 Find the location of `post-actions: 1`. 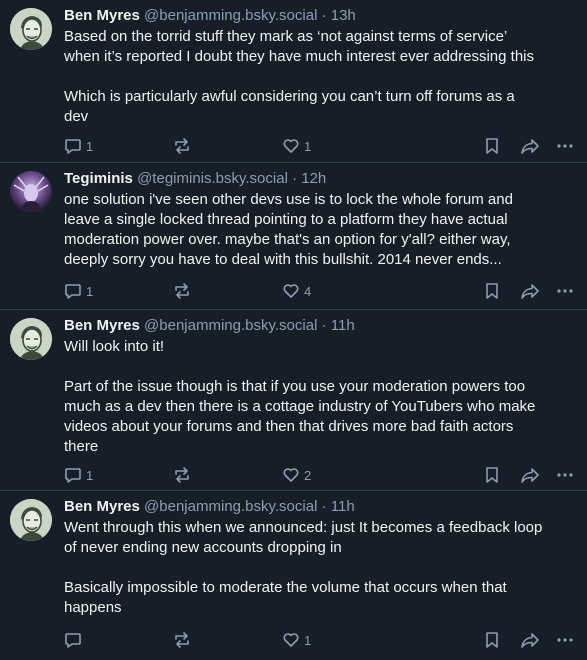

post-actions: 1 is located at coordinates (318, 640).